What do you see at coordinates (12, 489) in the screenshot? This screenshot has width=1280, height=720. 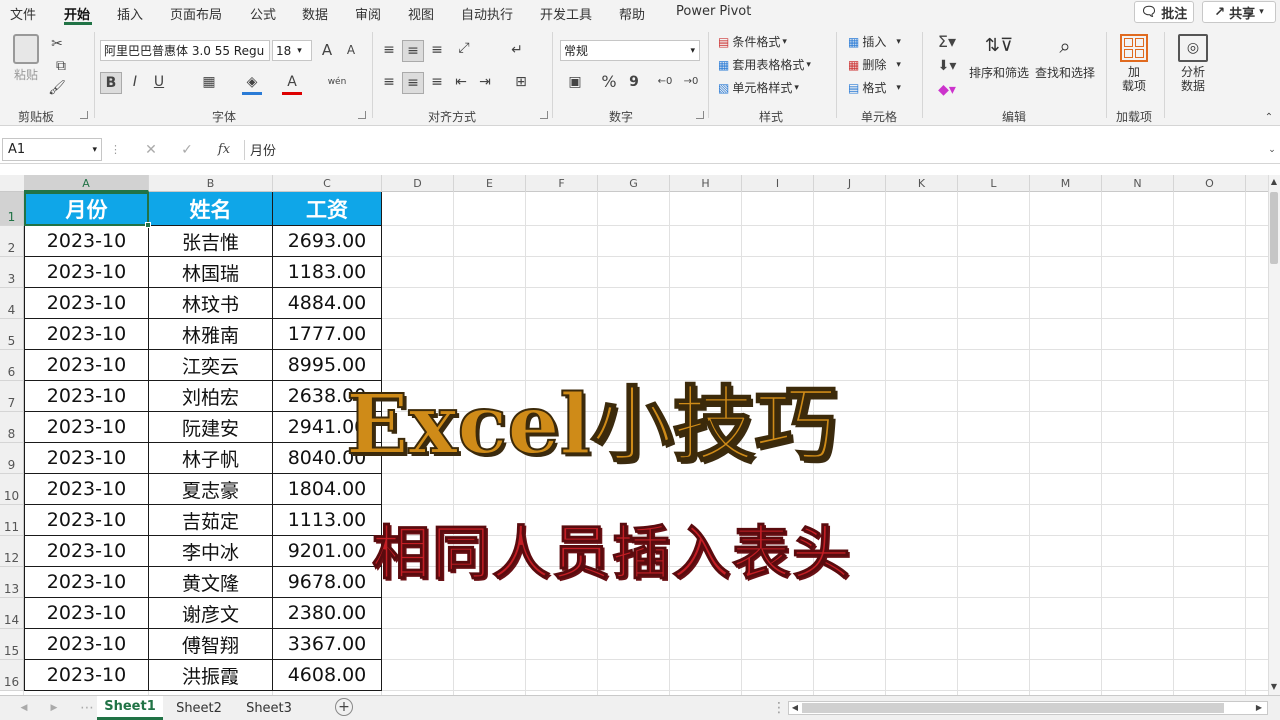 I see `row-header-10: 10` at bounding box center [12, 489].